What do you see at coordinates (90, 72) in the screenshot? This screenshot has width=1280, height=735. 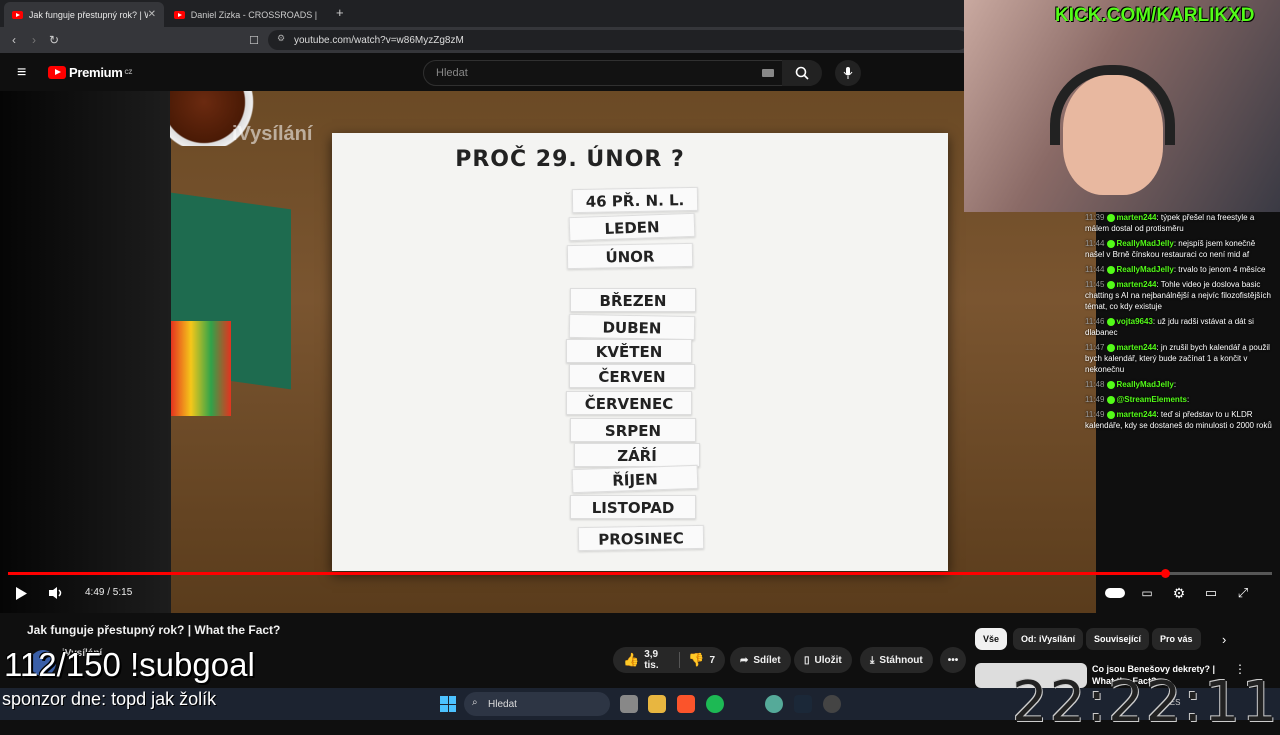 I see `youtube-logo: Premium CZ` at bounding box center [90, 72].